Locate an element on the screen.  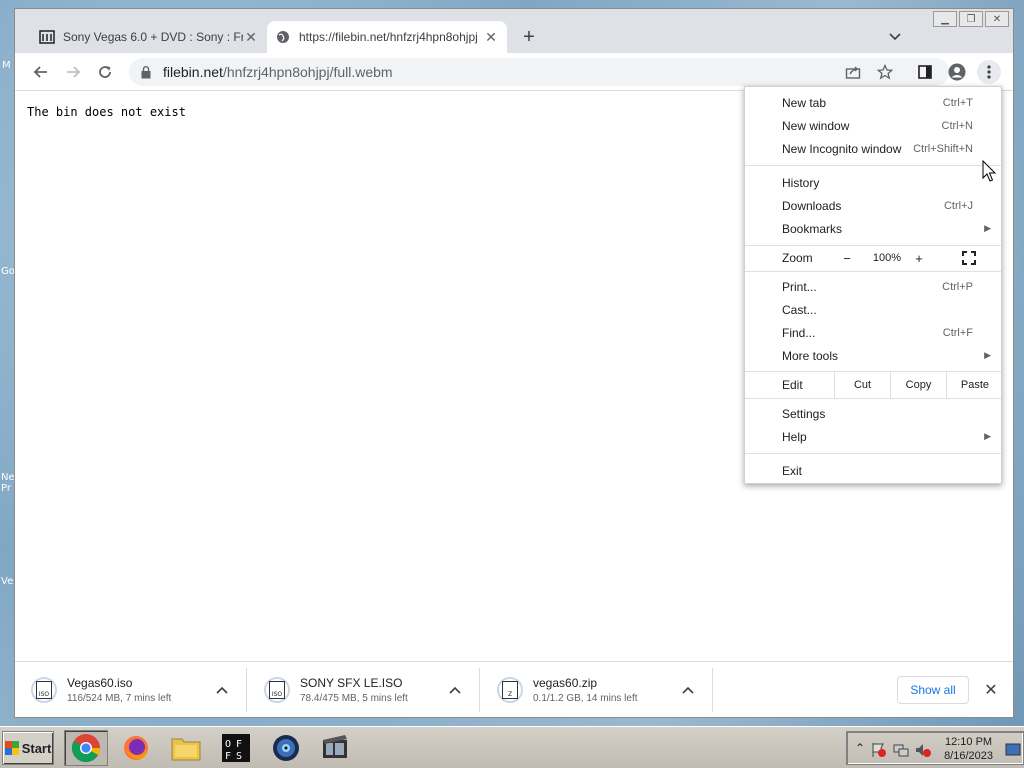
address-bar: filebin.net/hnfzrj4hpn8ohjpj/full.webm is located at coordinates (539, 72).